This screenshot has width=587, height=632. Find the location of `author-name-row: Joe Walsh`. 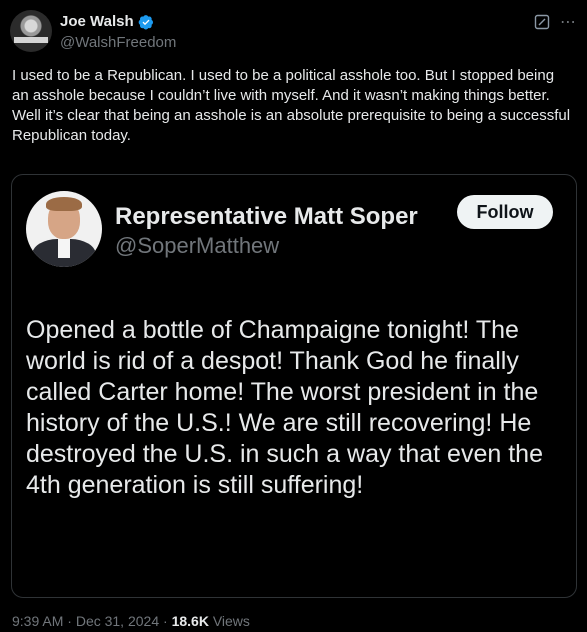

author-name-row: Joe Walsh is located at coordinates (107, 21).